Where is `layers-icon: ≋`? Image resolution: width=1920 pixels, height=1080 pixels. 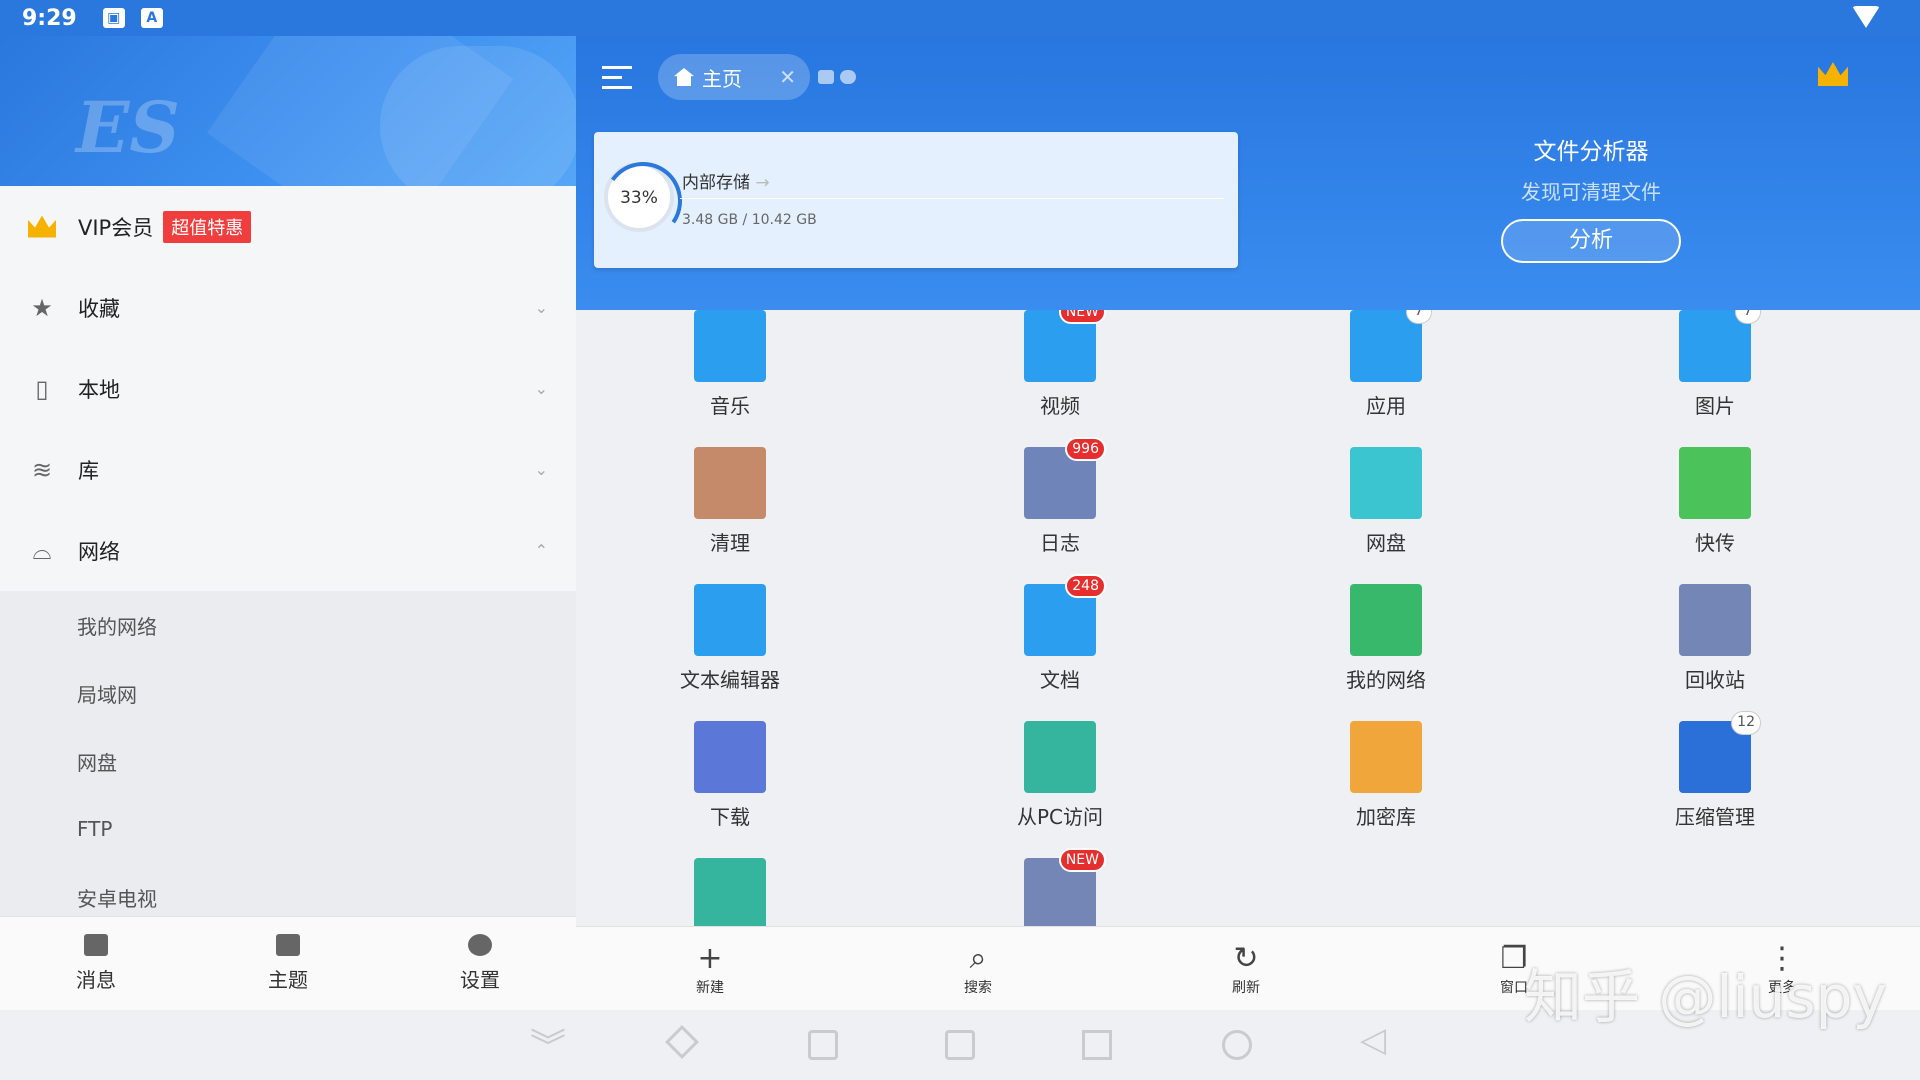 layers-icon: ≋ is located at coordinates (42, 469).